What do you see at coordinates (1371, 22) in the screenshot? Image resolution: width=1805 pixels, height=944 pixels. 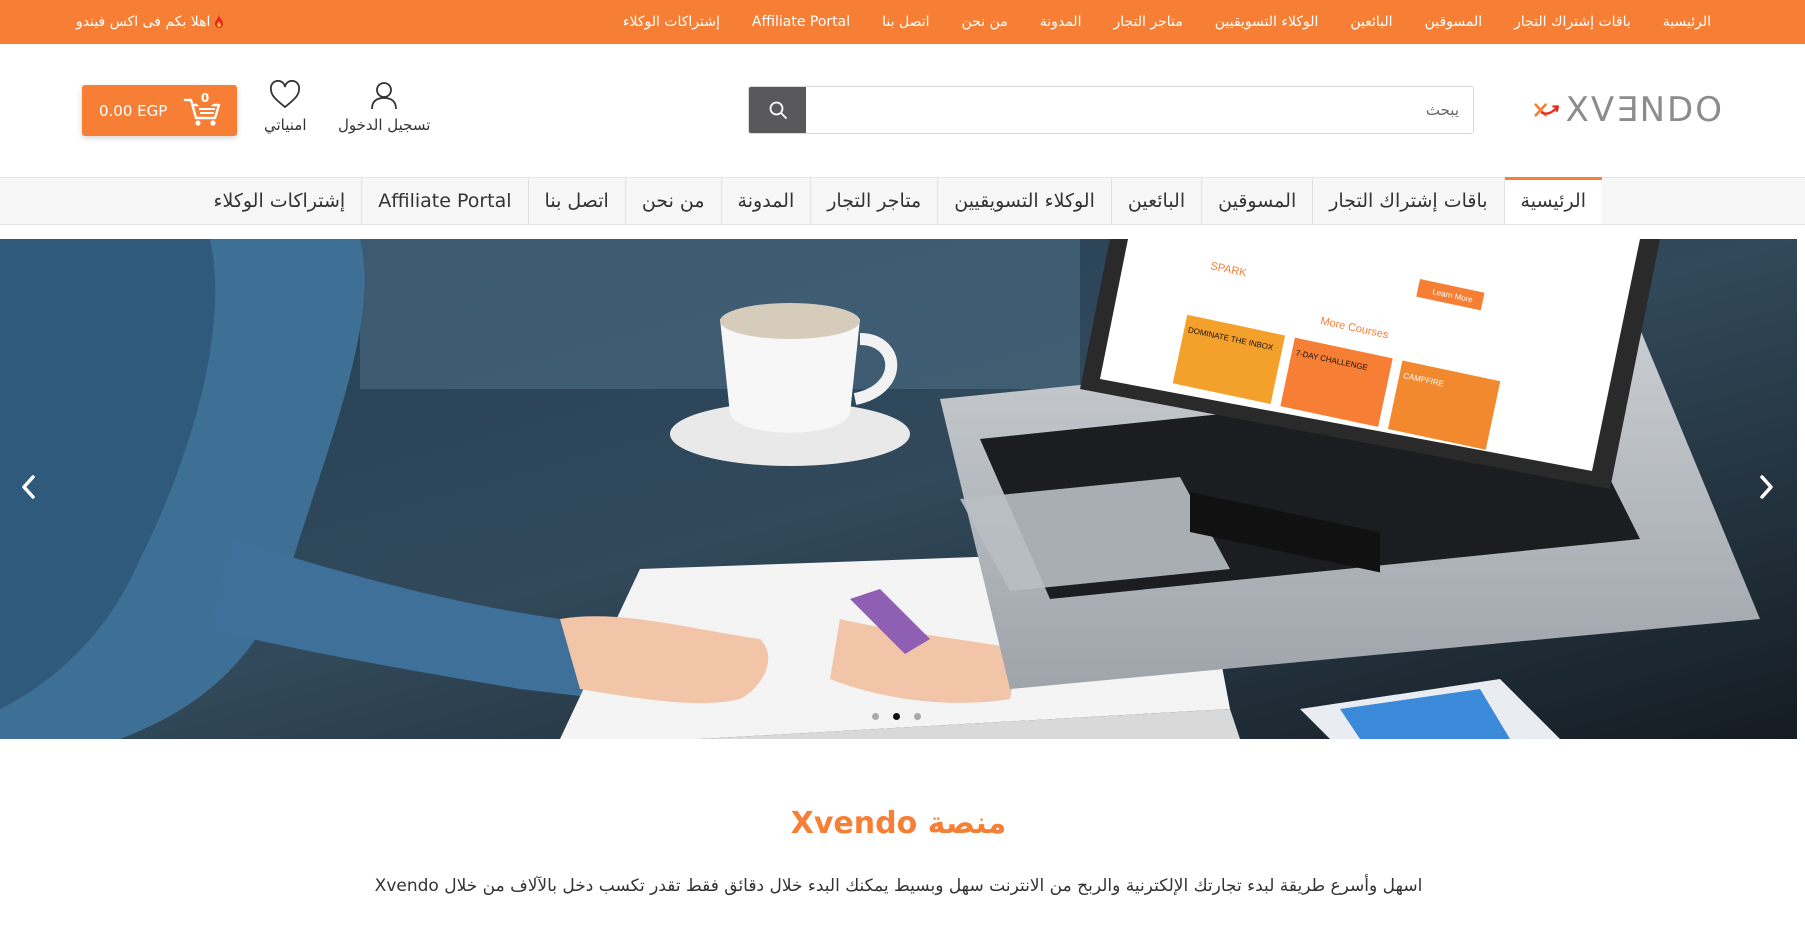 I see `top-nav-sellers: البائعين` at bounding box center [1371, 22].